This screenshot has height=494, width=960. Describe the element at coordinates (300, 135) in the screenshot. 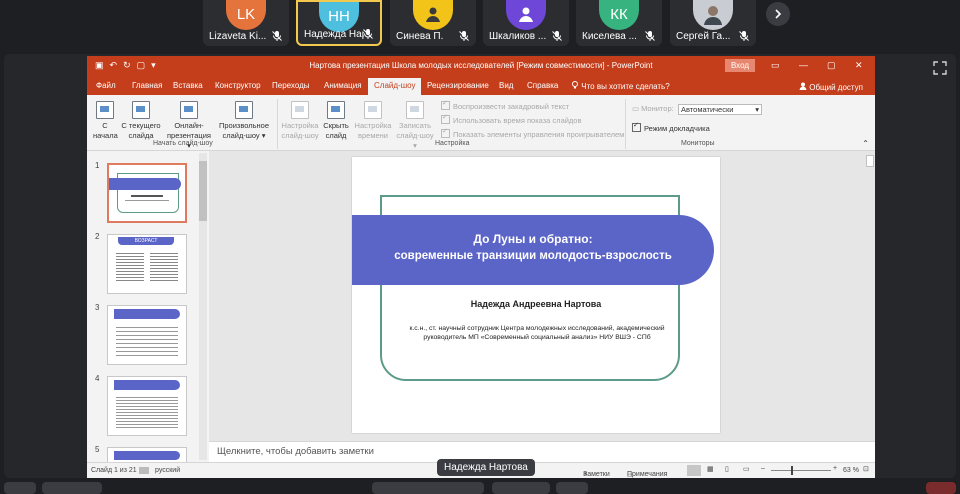

I see `button-label: слайд-шоу` at that location.